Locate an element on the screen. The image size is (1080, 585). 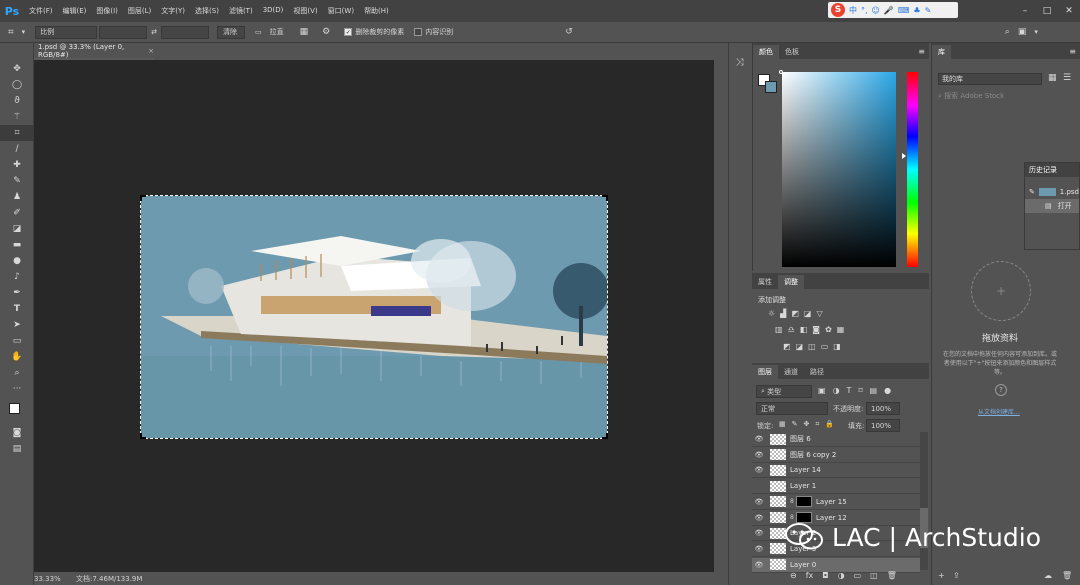
library-select: 我的库 is located at coordinates (990, 79).